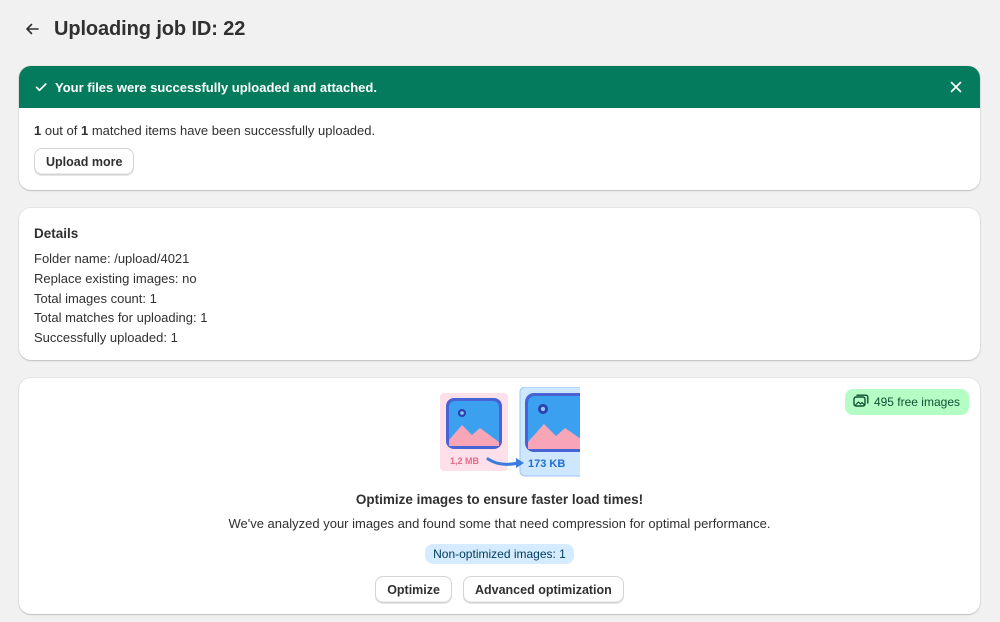  Describe the element at coordinates (956, 87) in the screenshot. I see `close-icon` at that location.